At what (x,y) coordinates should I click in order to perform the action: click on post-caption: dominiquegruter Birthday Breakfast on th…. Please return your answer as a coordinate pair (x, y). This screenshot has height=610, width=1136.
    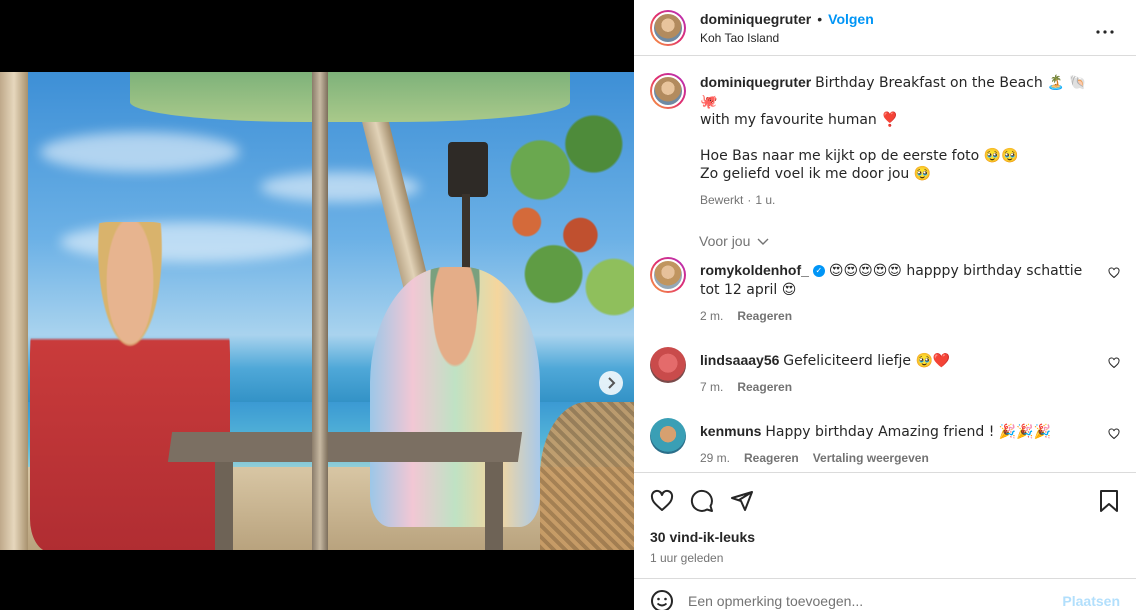
    Looking at the image, I should click on (885, 133).